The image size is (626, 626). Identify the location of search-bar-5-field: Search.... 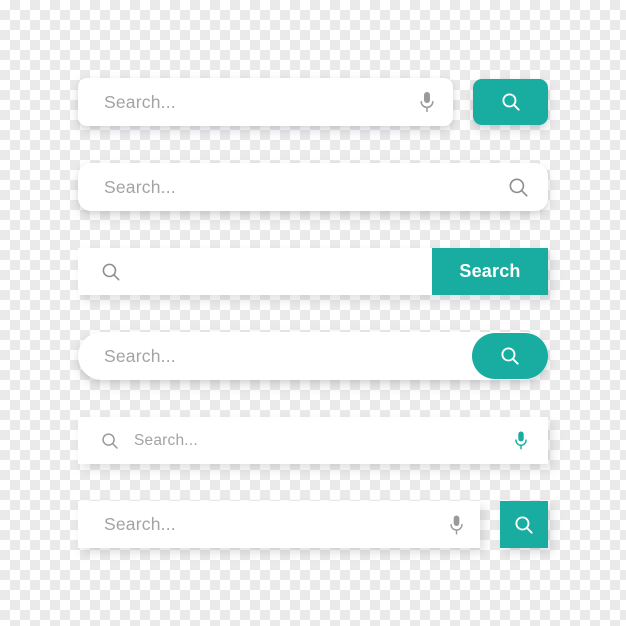
(313, 440).